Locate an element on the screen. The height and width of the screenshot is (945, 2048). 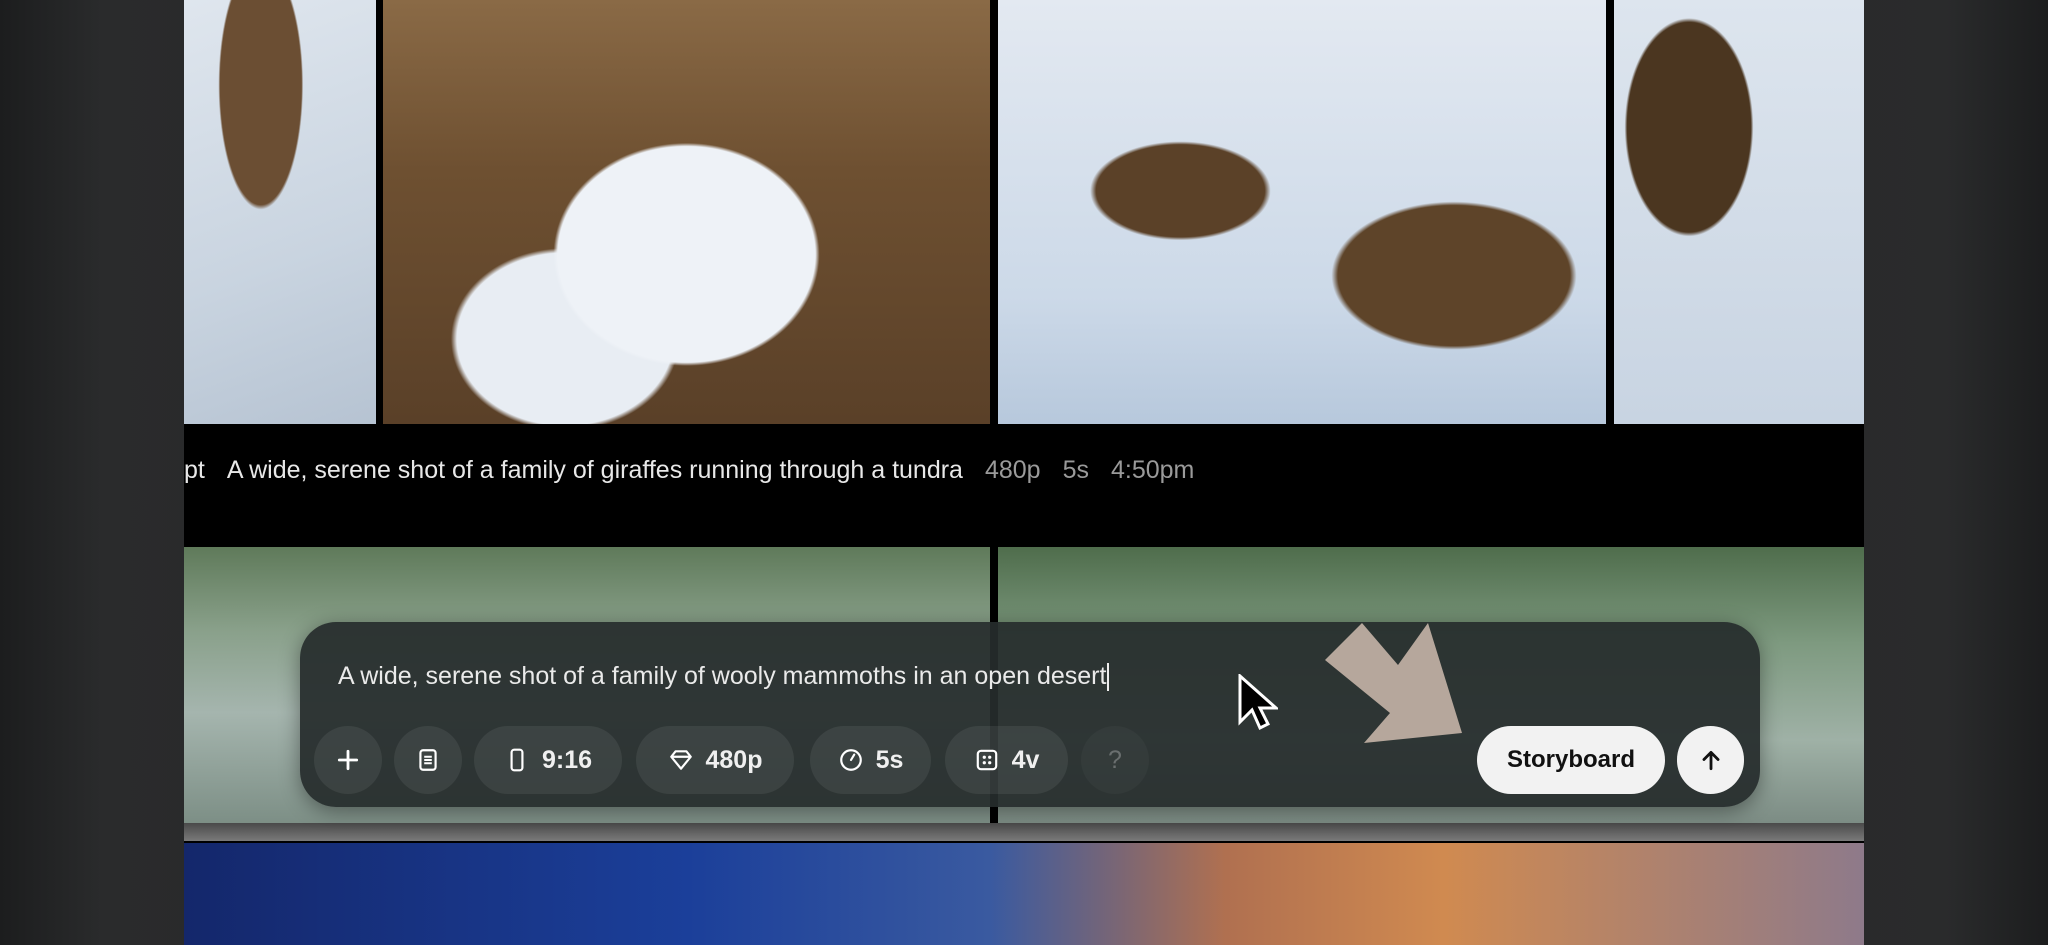
variations-button: 4v is located at coordinates (1006, 760).